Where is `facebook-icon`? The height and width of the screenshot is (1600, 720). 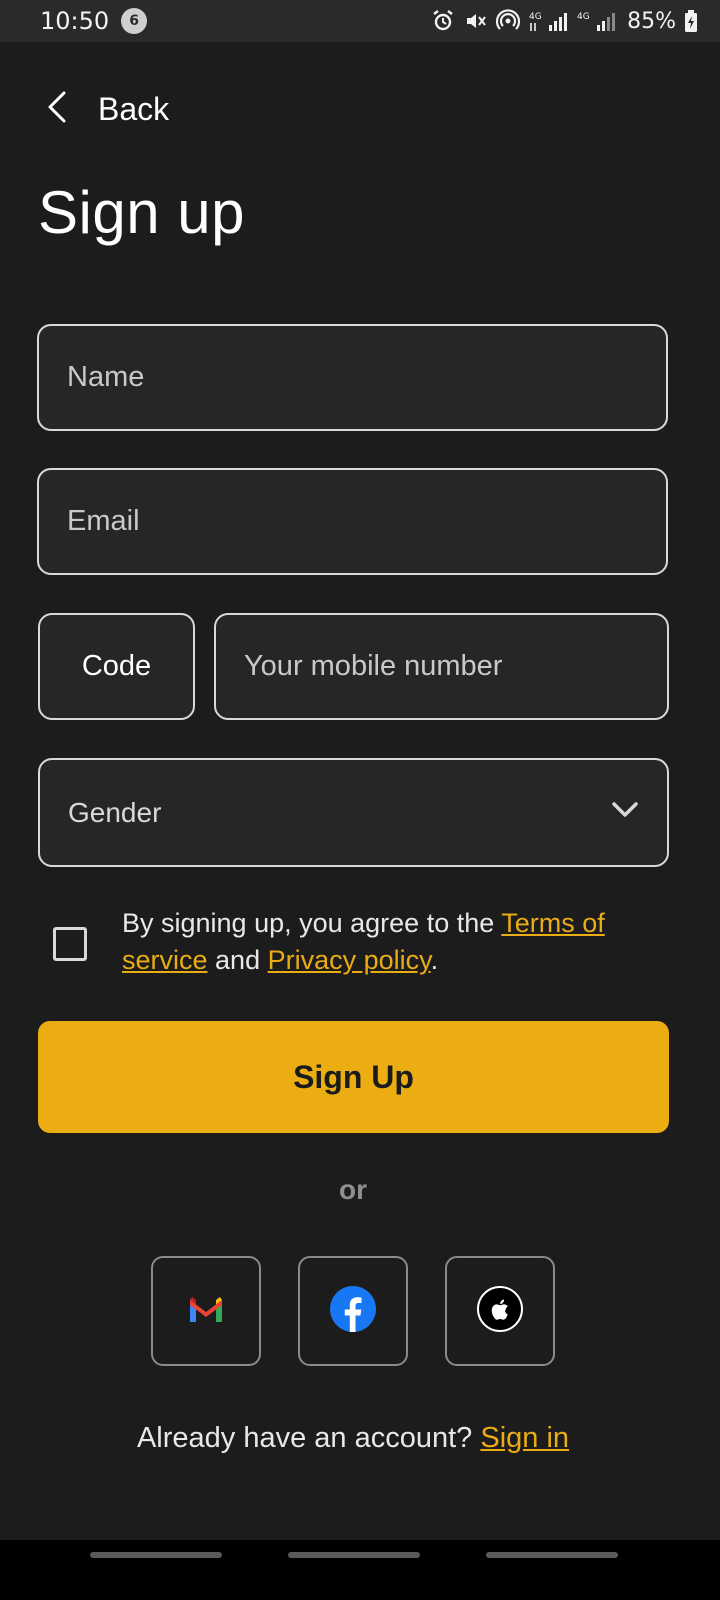
facebook-icon is located at coordinates (353, 1311).